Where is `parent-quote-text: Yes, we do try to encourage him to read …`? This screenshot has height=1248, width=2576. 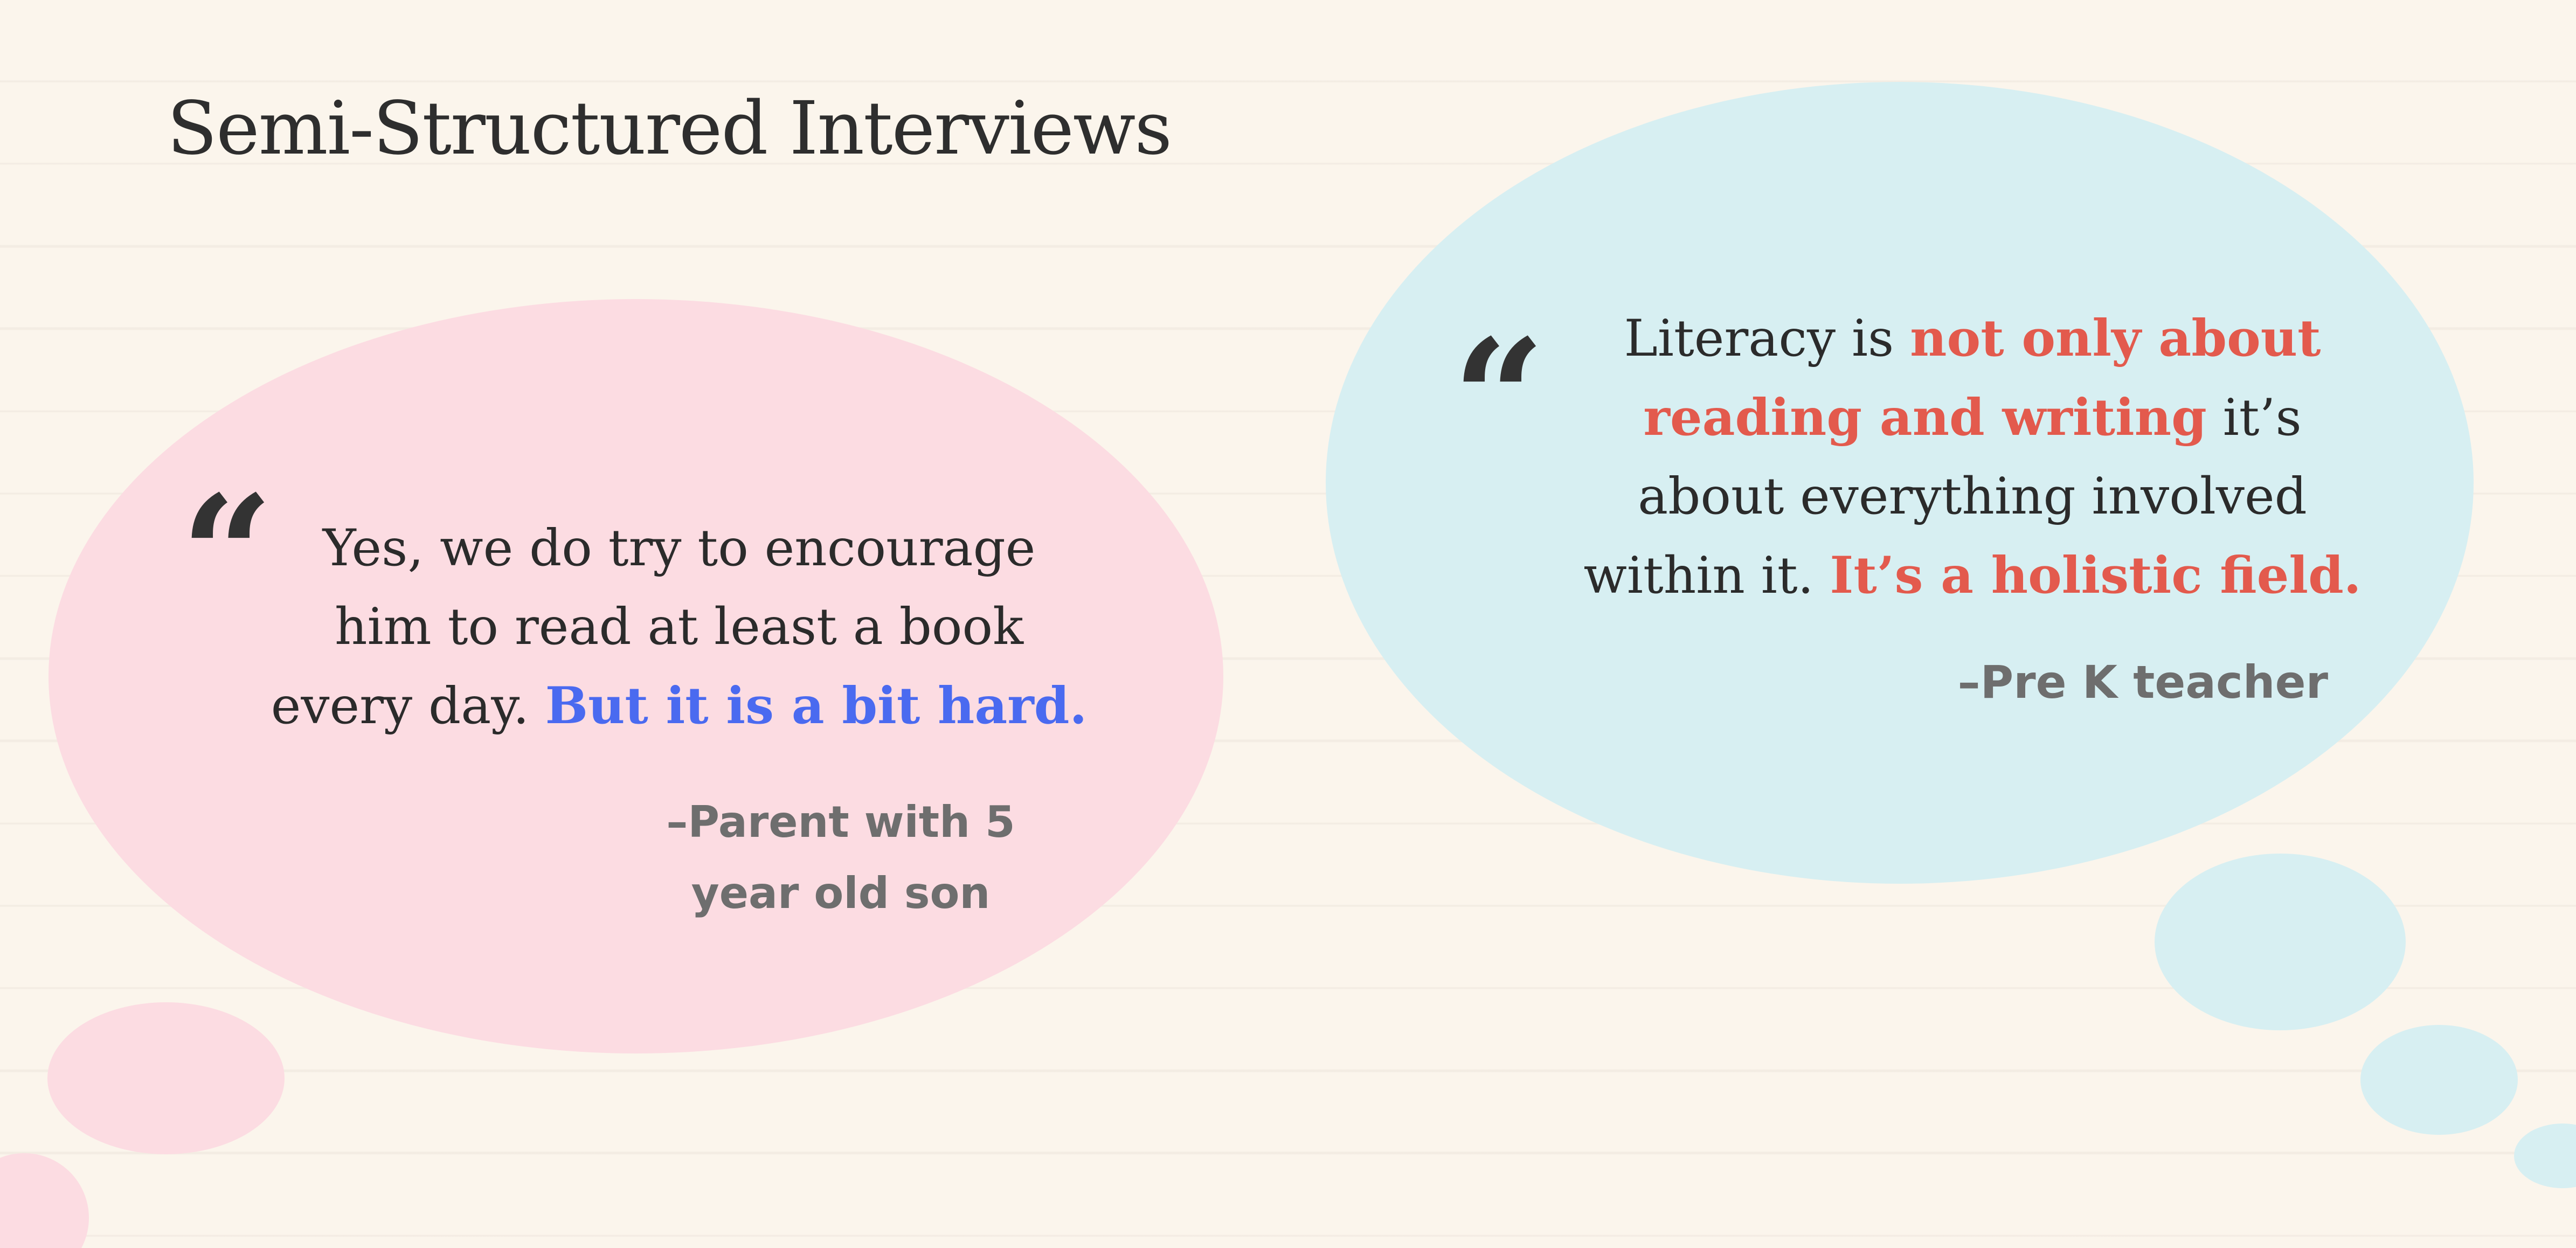
parent-quote-text: Yes, we do try to encourage him to read … is located at coordinates (679, 628).